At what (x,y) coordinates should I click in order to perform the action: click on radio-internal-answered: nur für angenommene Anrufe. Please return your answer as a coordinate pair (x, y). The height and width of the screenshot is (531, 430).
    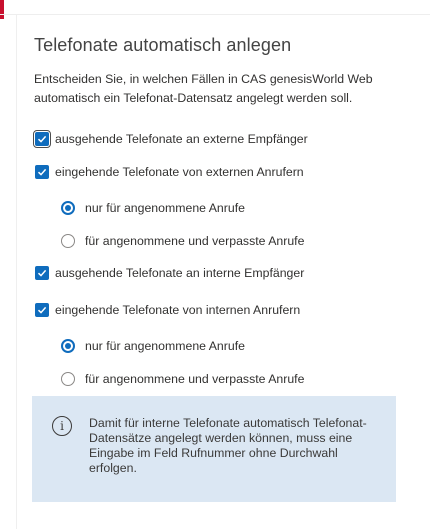
    Looking at the image, I should click on (153, 346).